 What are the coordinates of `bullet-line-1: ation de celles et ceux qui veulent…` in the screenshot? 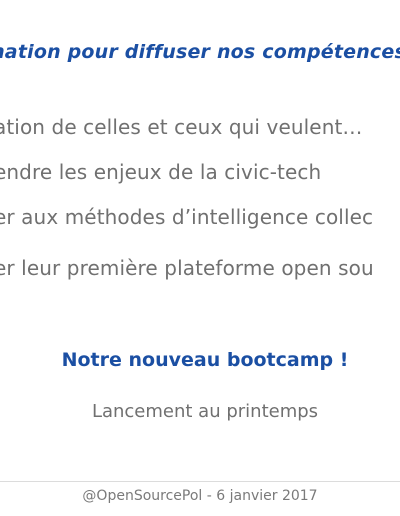 It's located at (181, 127).